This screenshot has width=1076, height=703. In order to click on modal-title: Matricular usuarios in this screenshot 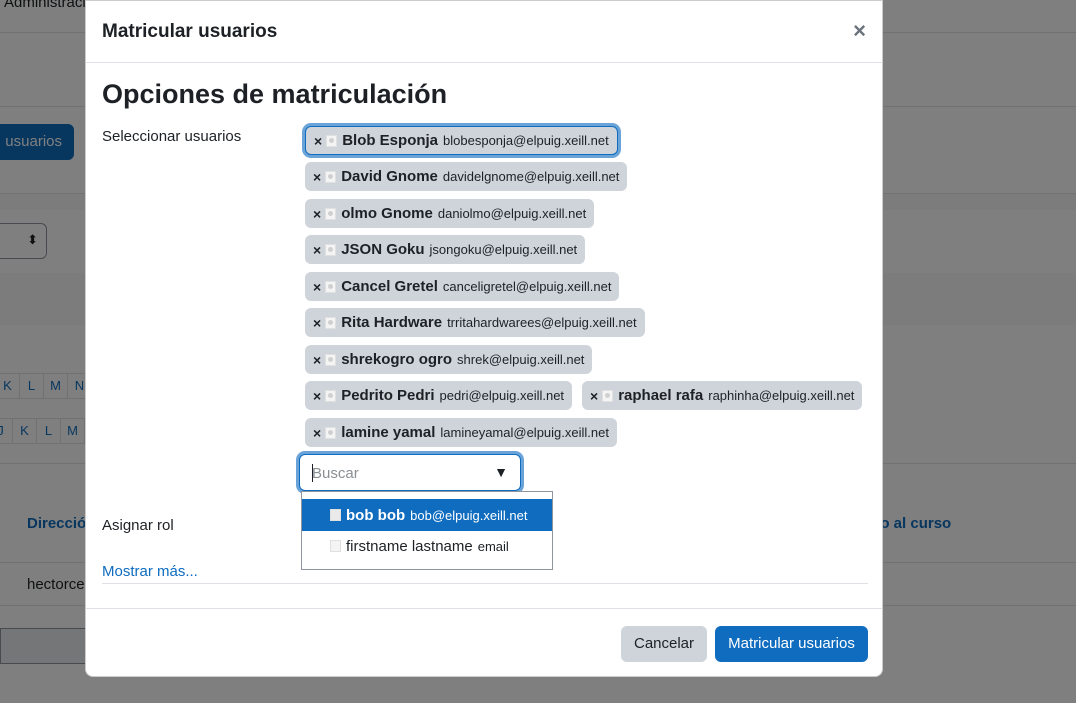, I will do `click(190, 31)`.